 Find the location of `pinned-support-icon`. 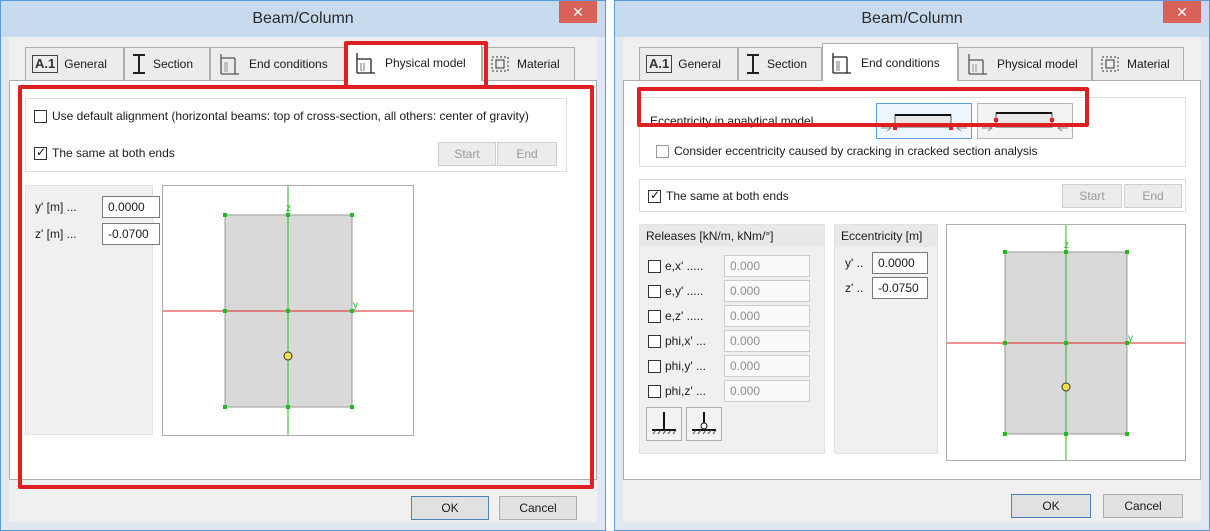

pinned-support-icon is located at coordinates (704, 423).